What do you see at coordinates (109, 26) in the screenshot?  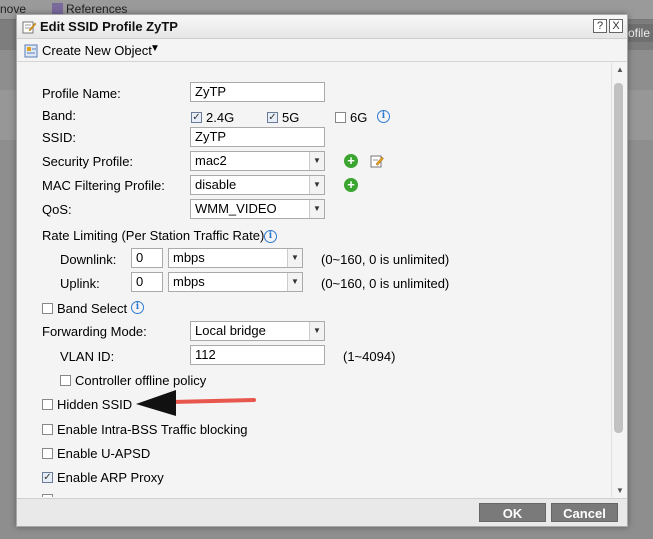 I see `dialog-title: Edit SSID Profile ZyTP` at bounding box center [109, 26].